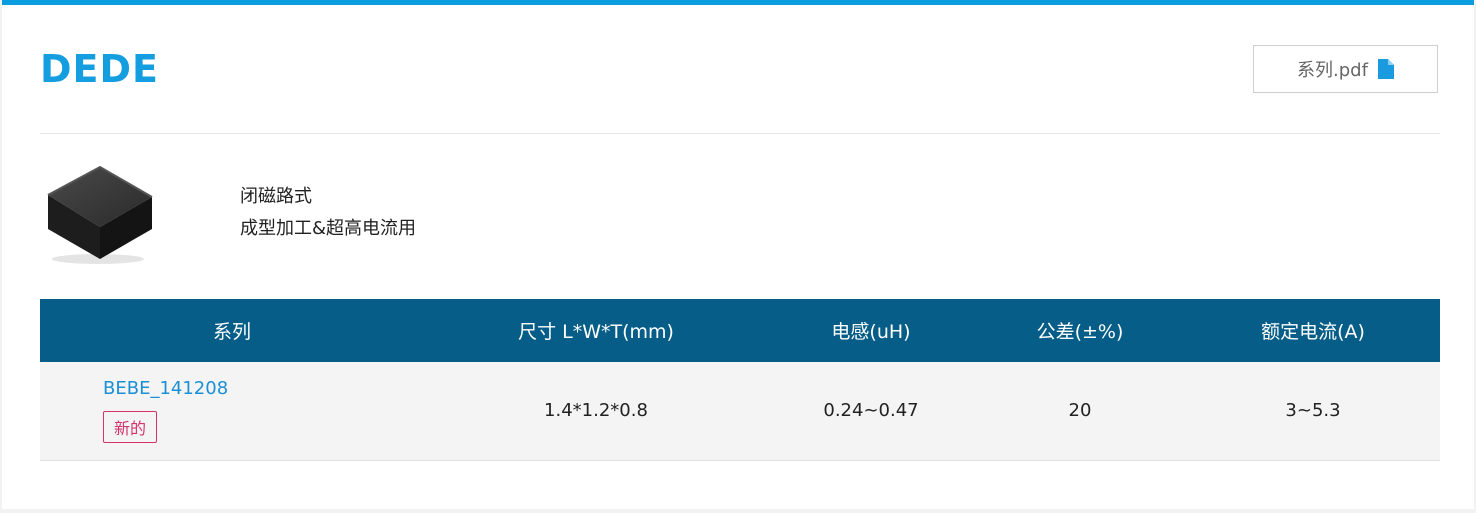 This screenshot has height=513, width=1476. I want to click on table-header-row: 系列 尺寸 L*W*T(mm) 电感(uH) 公差(±%) 额定电流(A), so click(740, 330).